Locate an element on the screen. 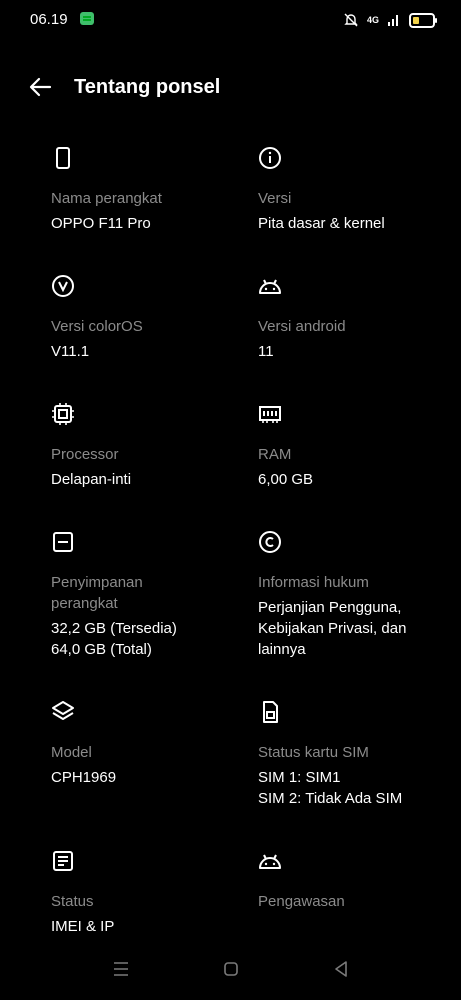  item-value: SIM 1: SIM1 SIM 2: Tidak Ada SIM is located at coordinates (330, 788).